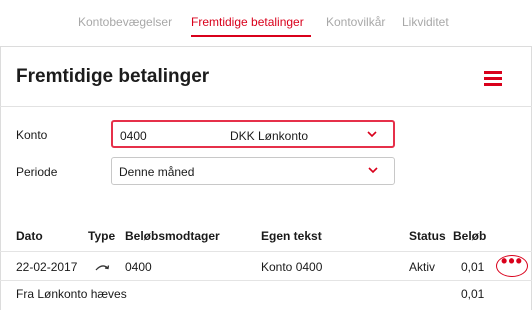 The image size is (532, 310). Describe the element at coordinates (37, 172) in the screenshot. I see `period-label: Periode` at that location.